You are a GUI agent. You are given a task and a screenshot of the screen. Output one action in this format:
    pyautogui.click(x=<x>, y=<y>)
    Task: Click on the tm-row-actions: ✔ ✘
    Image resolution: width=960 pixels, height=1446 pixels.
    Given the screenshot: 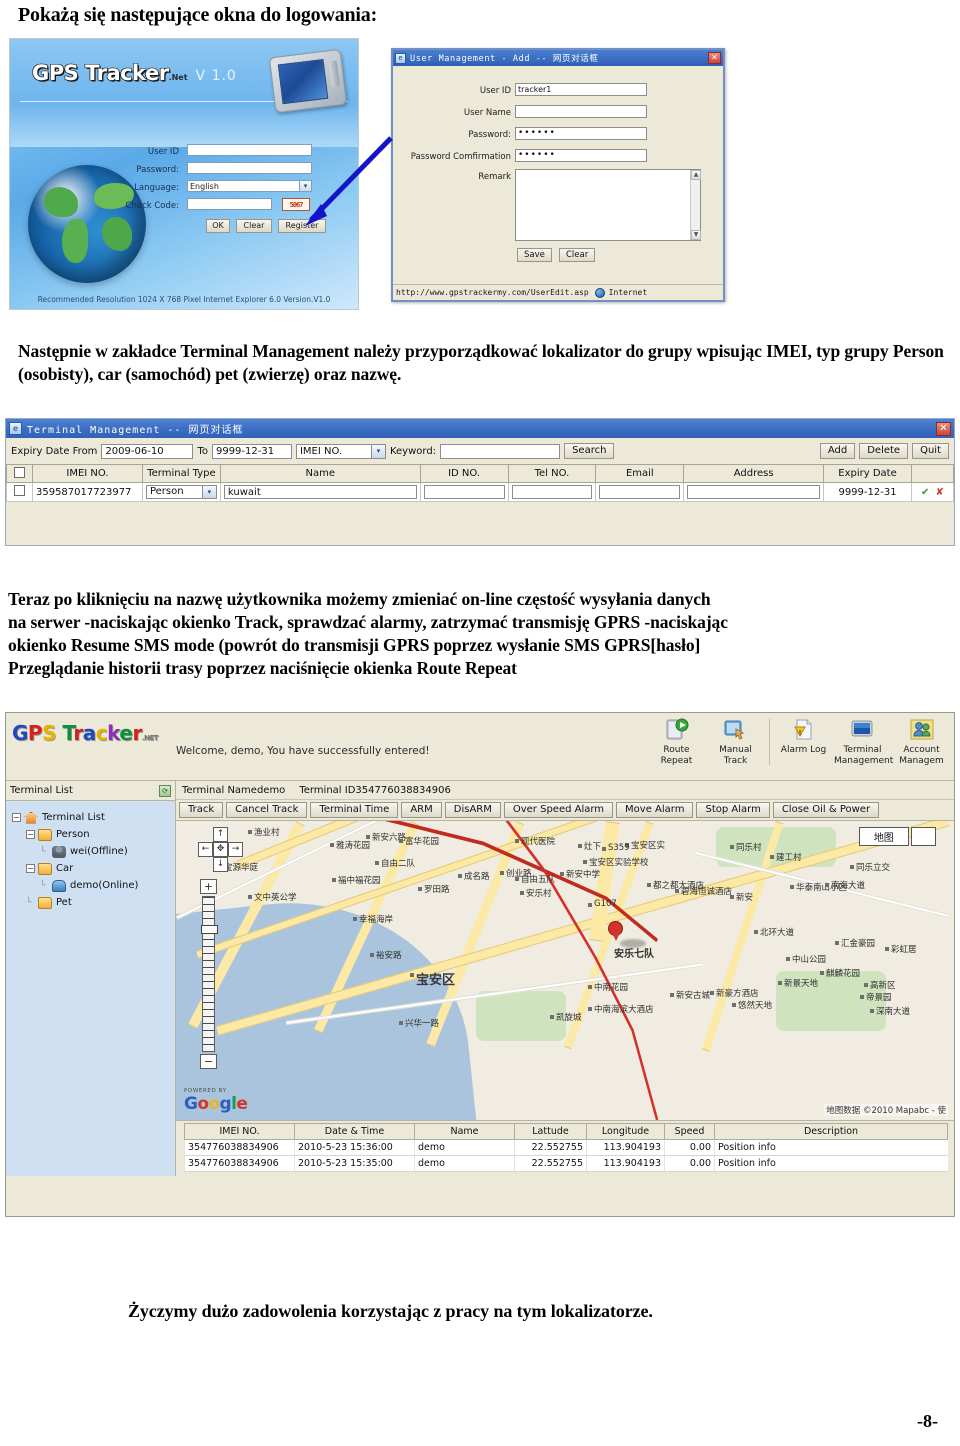 What is the action you would take?
    pyautogui.click(x=932, y=492)
    